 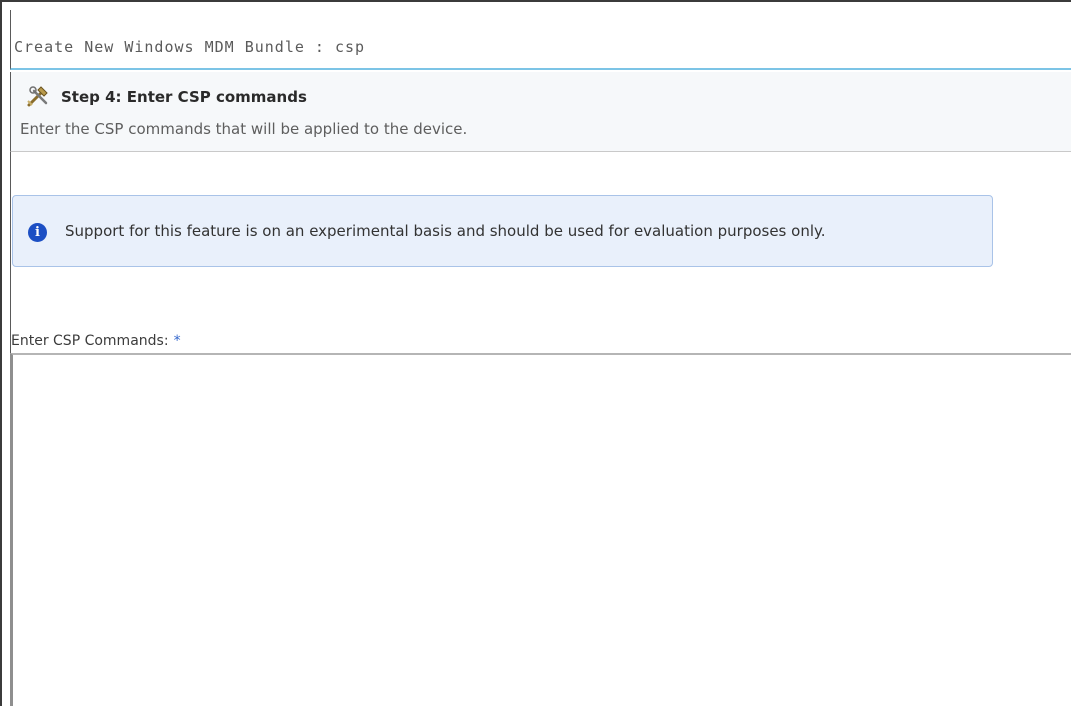 What do you see at coordinates (38, 97) in the screenshot?
I see `tools-icon` at bounding box center [38, 97].